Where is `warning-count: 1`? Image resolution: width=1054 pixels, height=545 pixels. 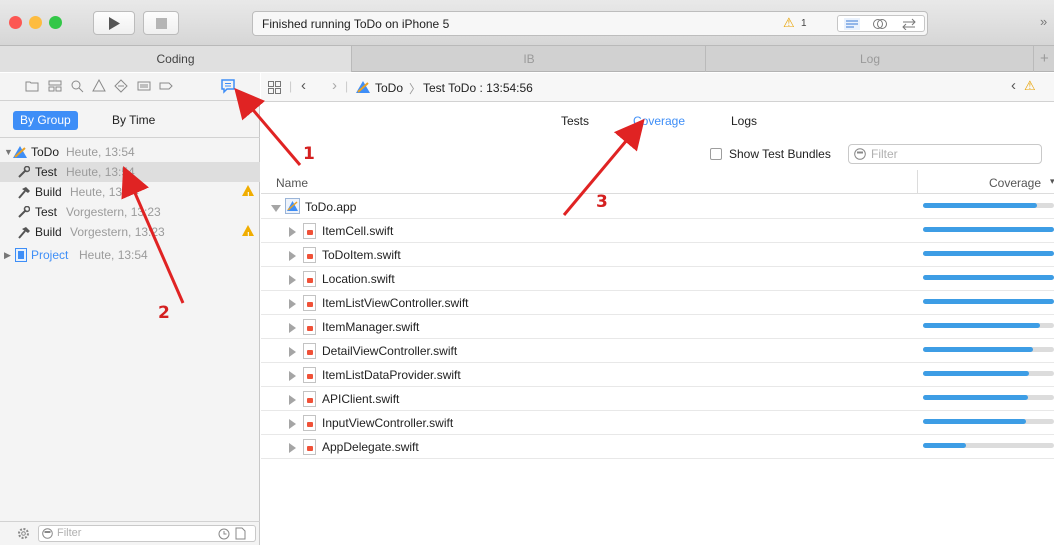
warning-count: 1 is located at coordinates (804, 23).